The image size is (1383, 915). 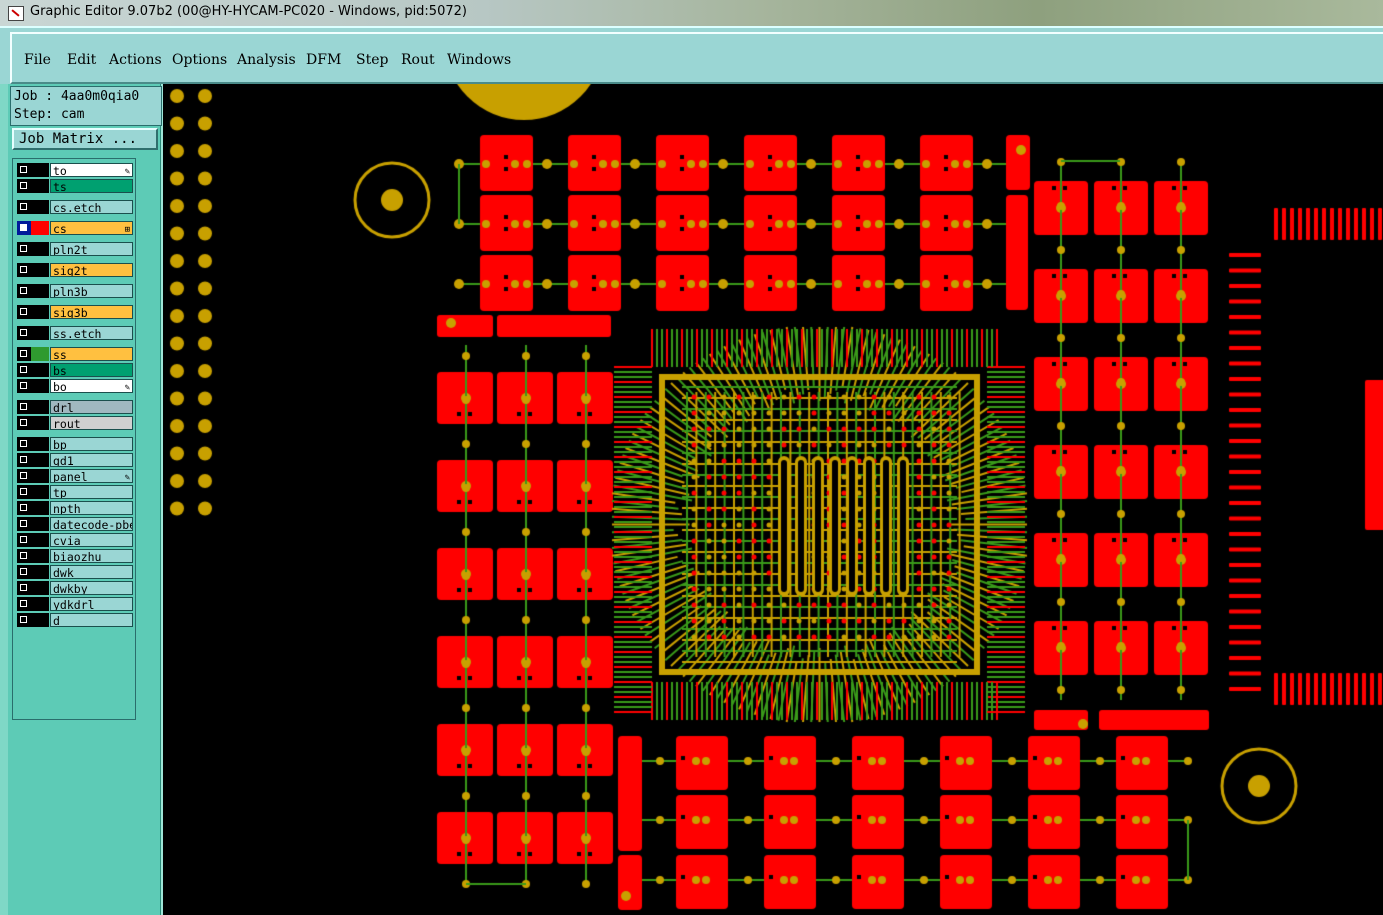 I want to click on menu-analysis: Analysis, so click(x=266, y=60).